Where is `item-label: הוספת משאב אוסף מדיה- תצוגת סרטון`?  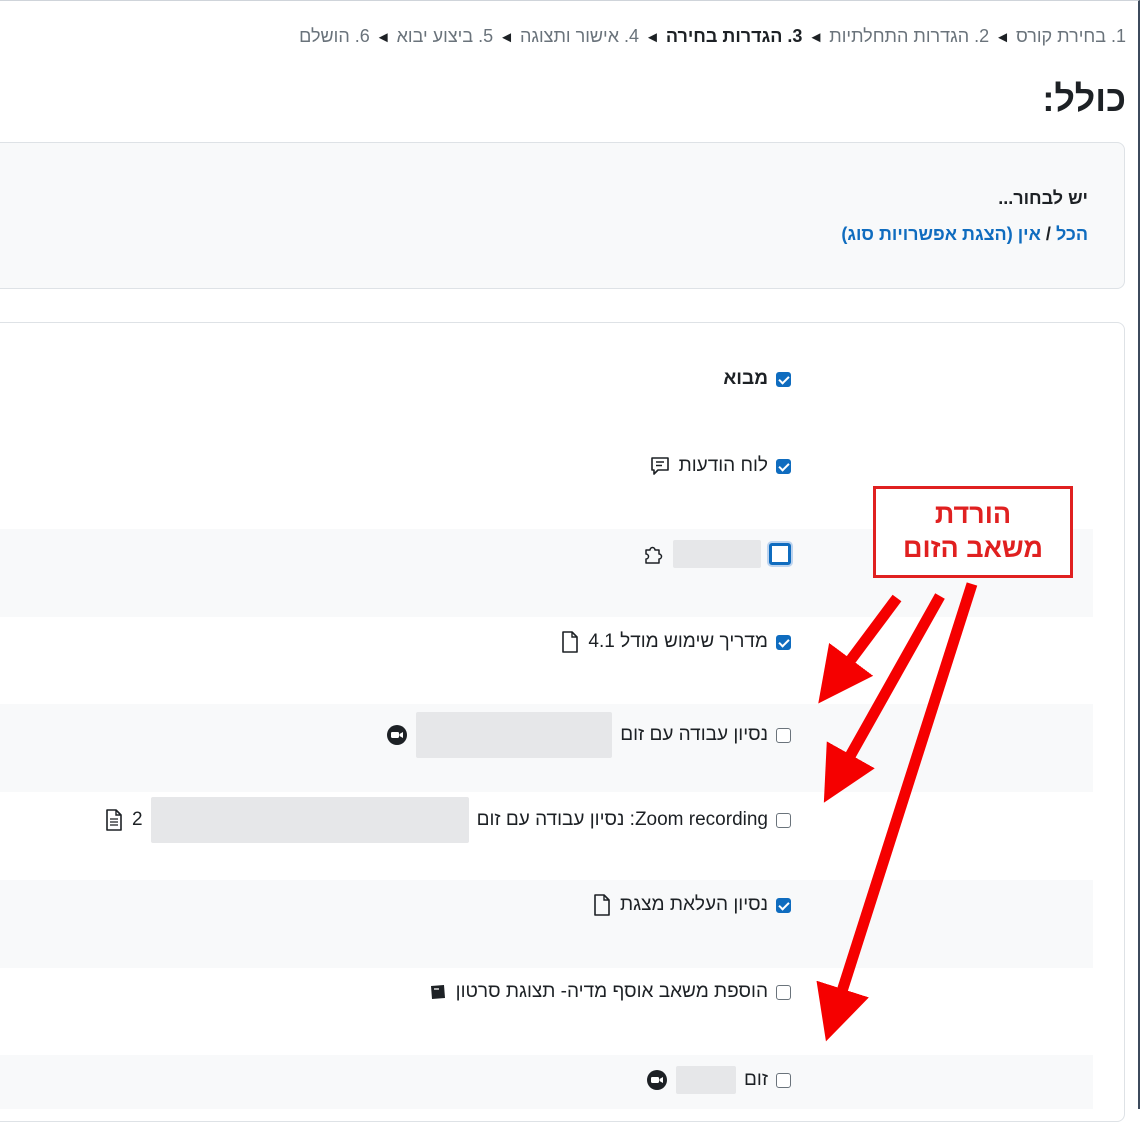
item-label: הוספת משאב אוסף מדיה- תצוגת סרטון is located at coordinates (611, 991).